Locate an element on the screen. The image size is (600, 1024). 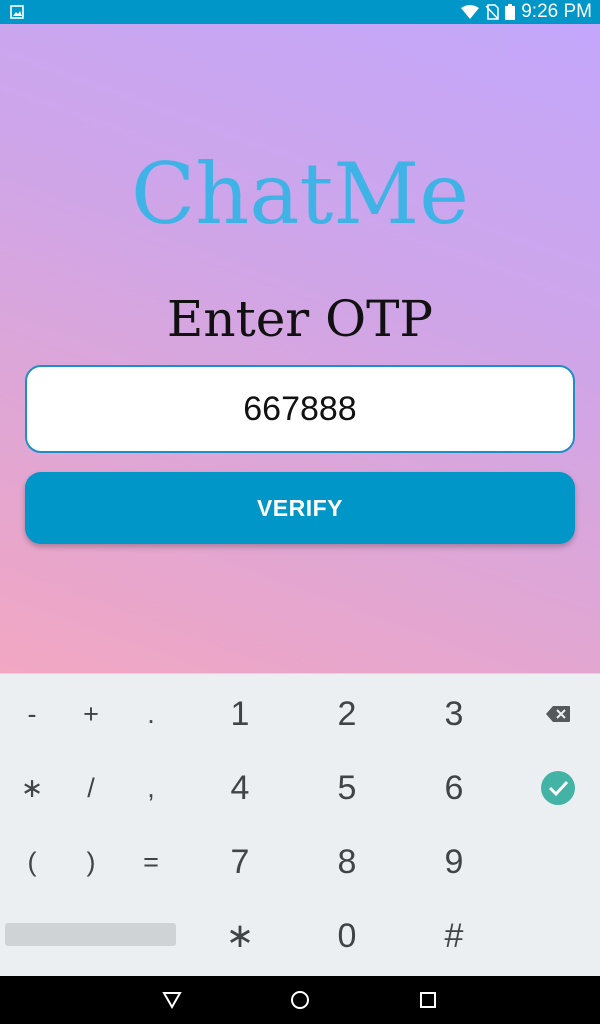
backspace-icon is located at coordinates (558, 714).